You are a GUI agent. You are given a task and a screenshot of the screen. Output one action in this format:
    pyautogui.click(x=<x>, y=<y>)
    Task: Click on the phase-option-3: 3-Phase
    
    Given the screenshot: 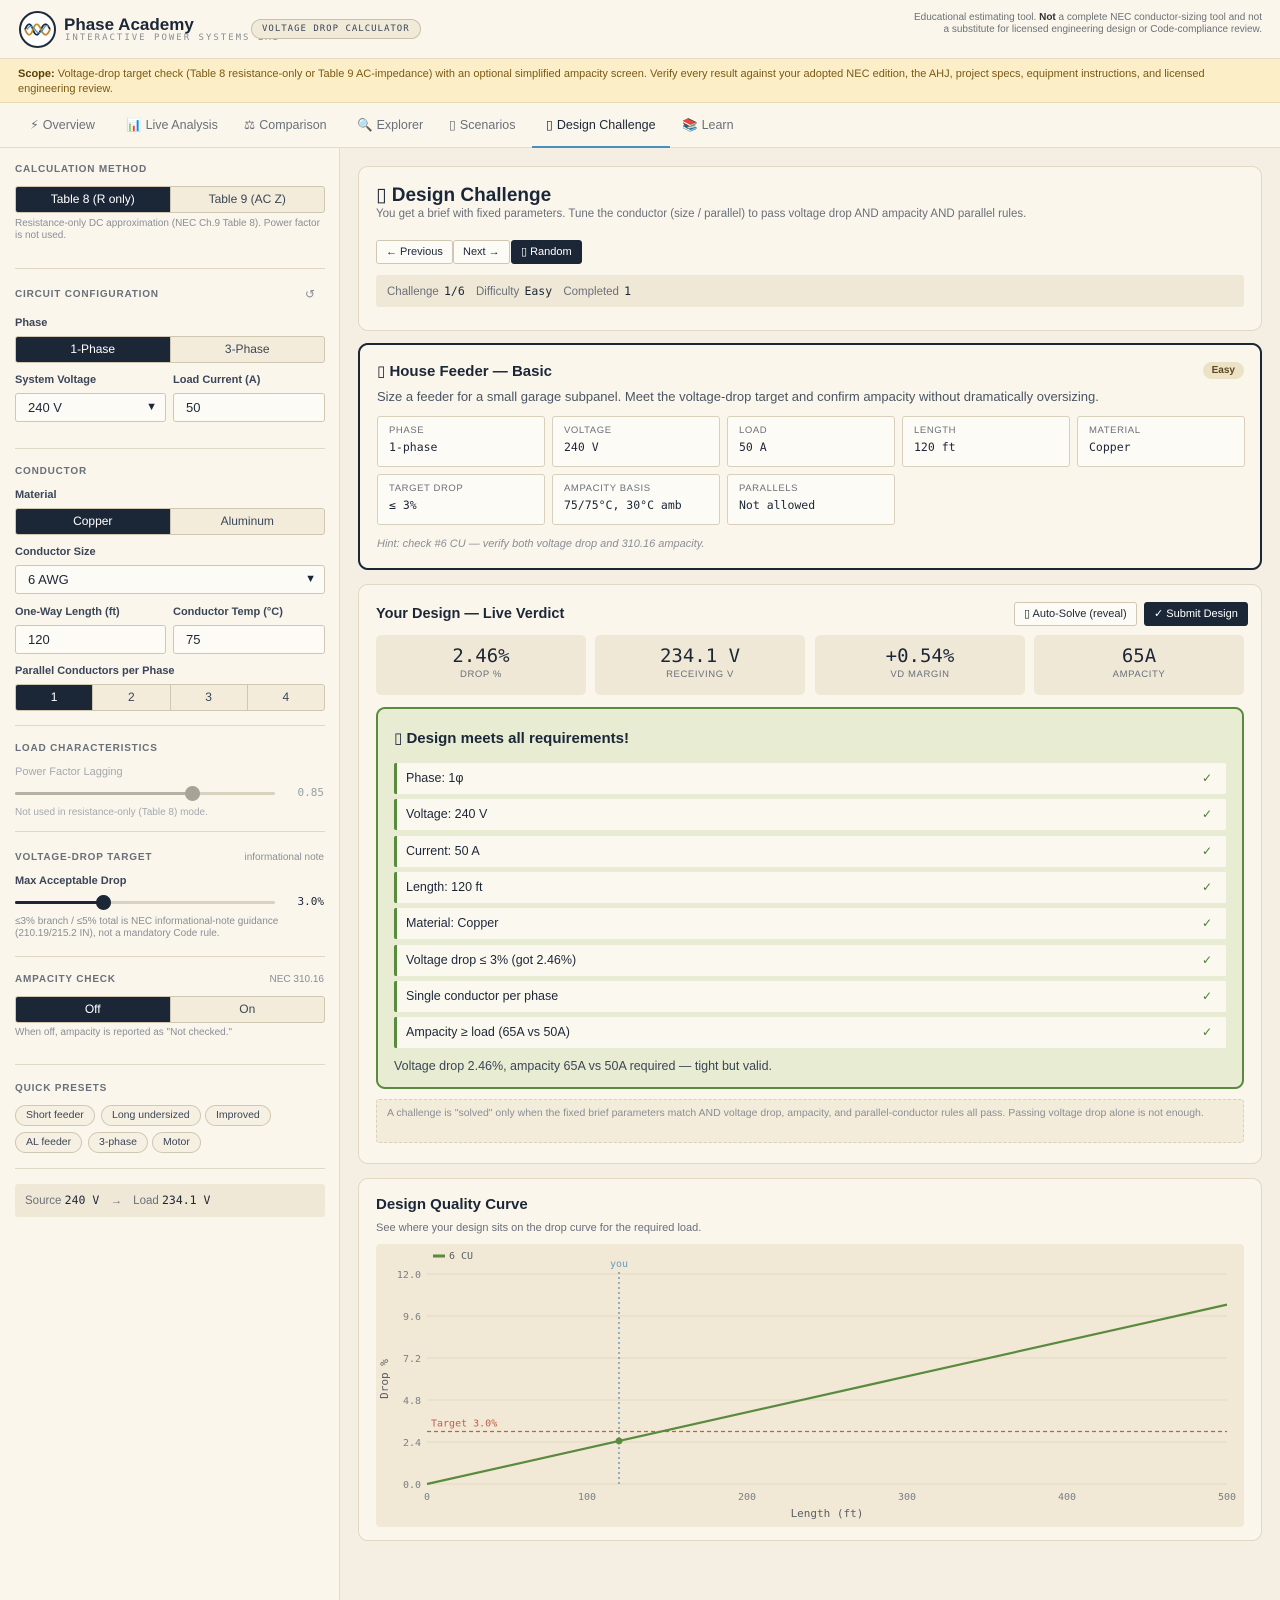 What is the action you would take?
    pyautogui.click(x=248, y=349)
    